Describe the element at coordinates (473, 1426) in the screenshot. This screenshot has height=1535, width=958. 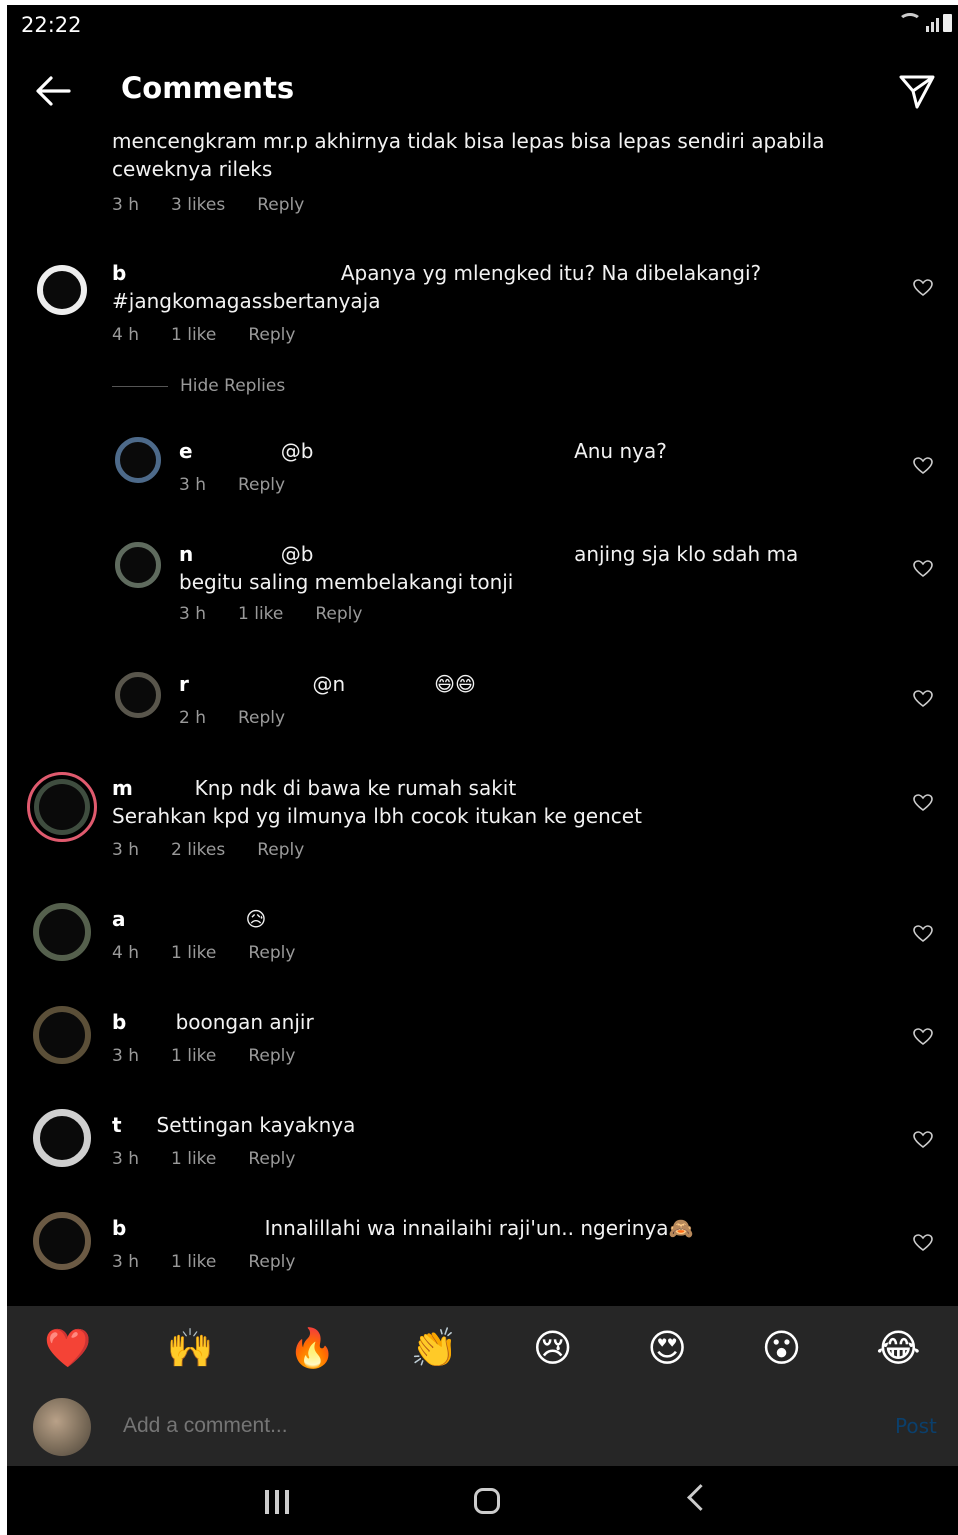
I see `add-comment-input` at that location.